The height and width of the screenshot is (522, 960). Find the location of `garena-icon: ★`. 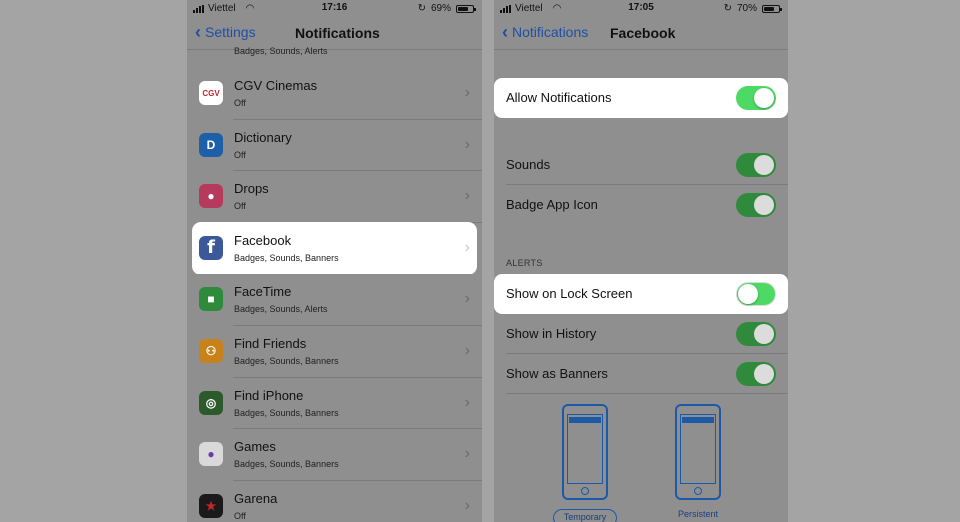

garena-icon: ★ is located at coordinates (211, 505).